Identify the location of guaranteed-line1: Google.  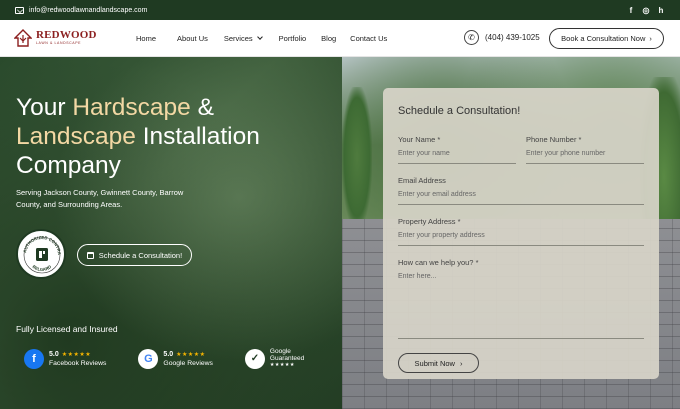
(280, 351).